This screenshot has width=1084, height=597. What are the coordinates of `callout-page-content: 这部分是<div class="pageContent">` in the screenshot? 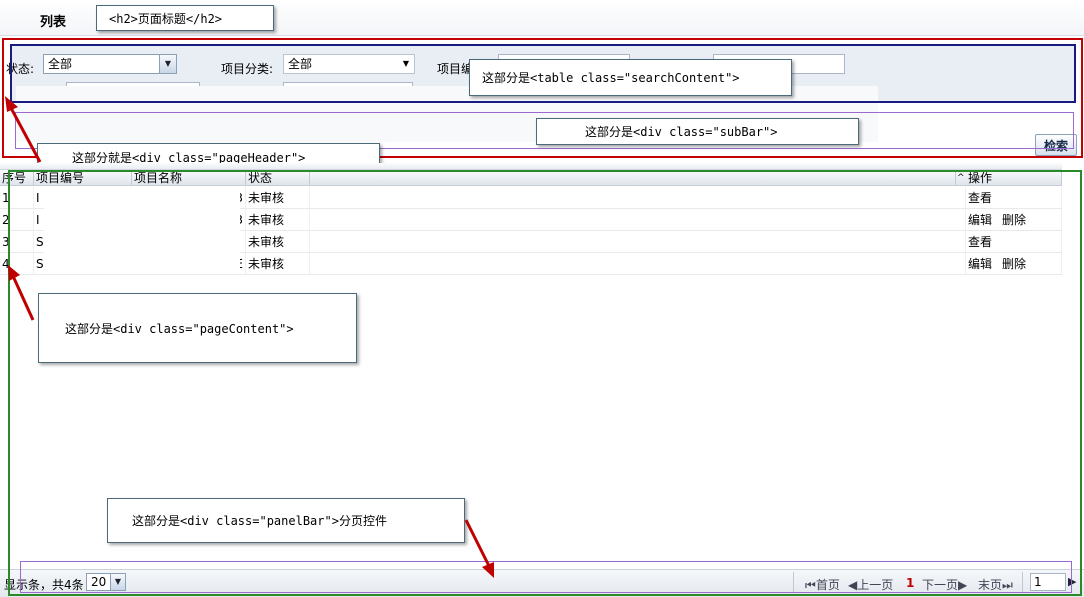 It's located at (197, 328).